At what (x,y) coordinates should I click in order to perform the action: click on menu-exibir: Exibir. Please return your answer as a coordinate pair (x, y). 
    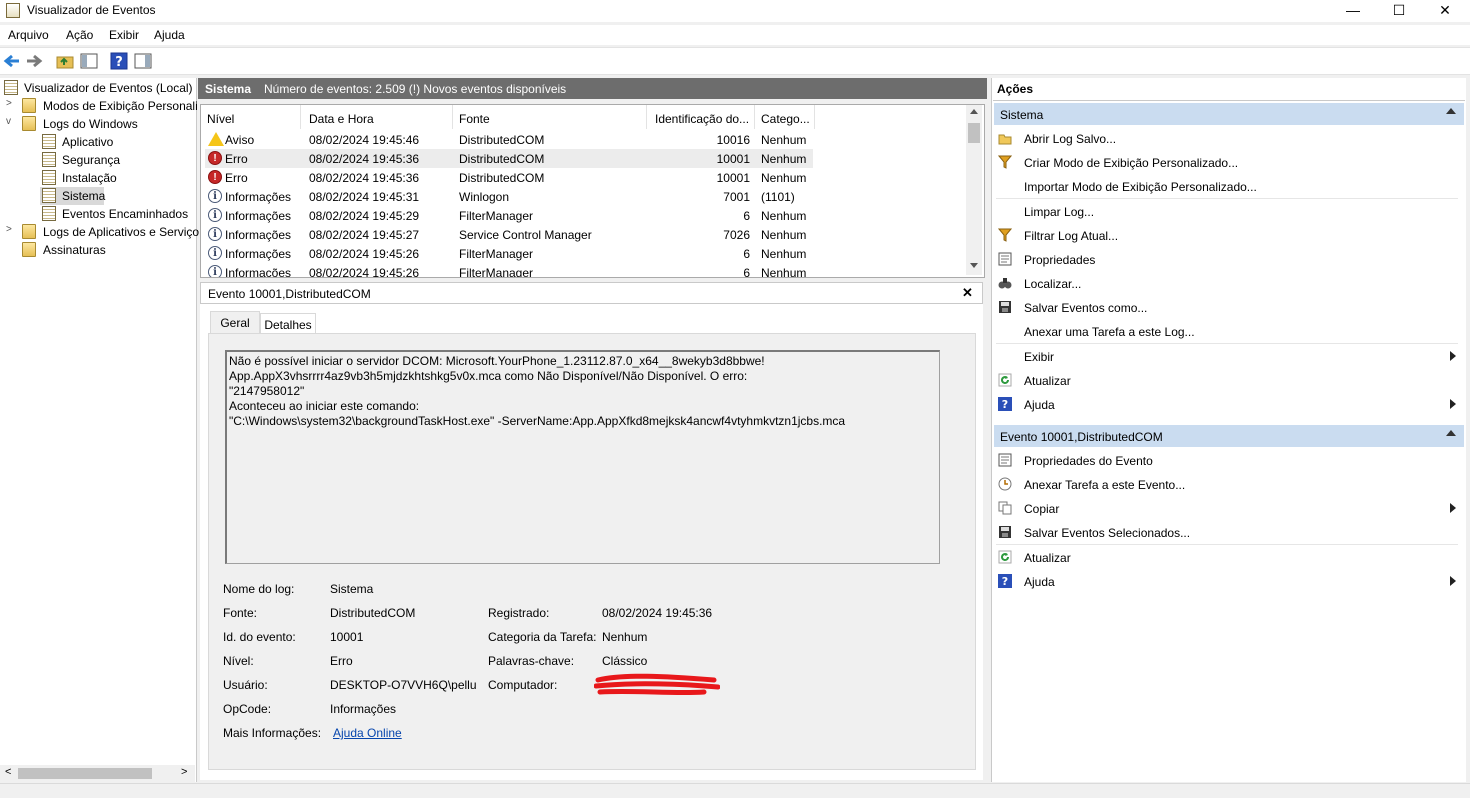
    Looking at the image, I should click on (124, 35).